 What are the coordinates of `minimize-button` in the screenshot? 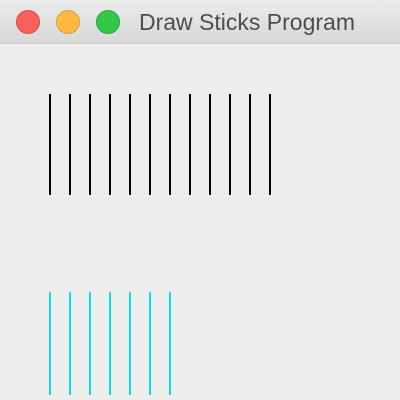 It's located at (68, 22).